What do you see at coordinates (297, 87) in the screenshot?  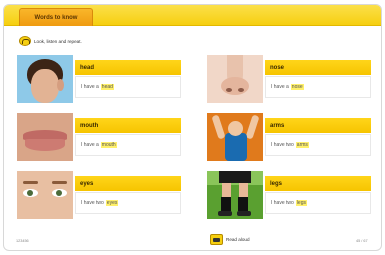 I see `sentence-highlight: nose` at bounding box center [297, 87].